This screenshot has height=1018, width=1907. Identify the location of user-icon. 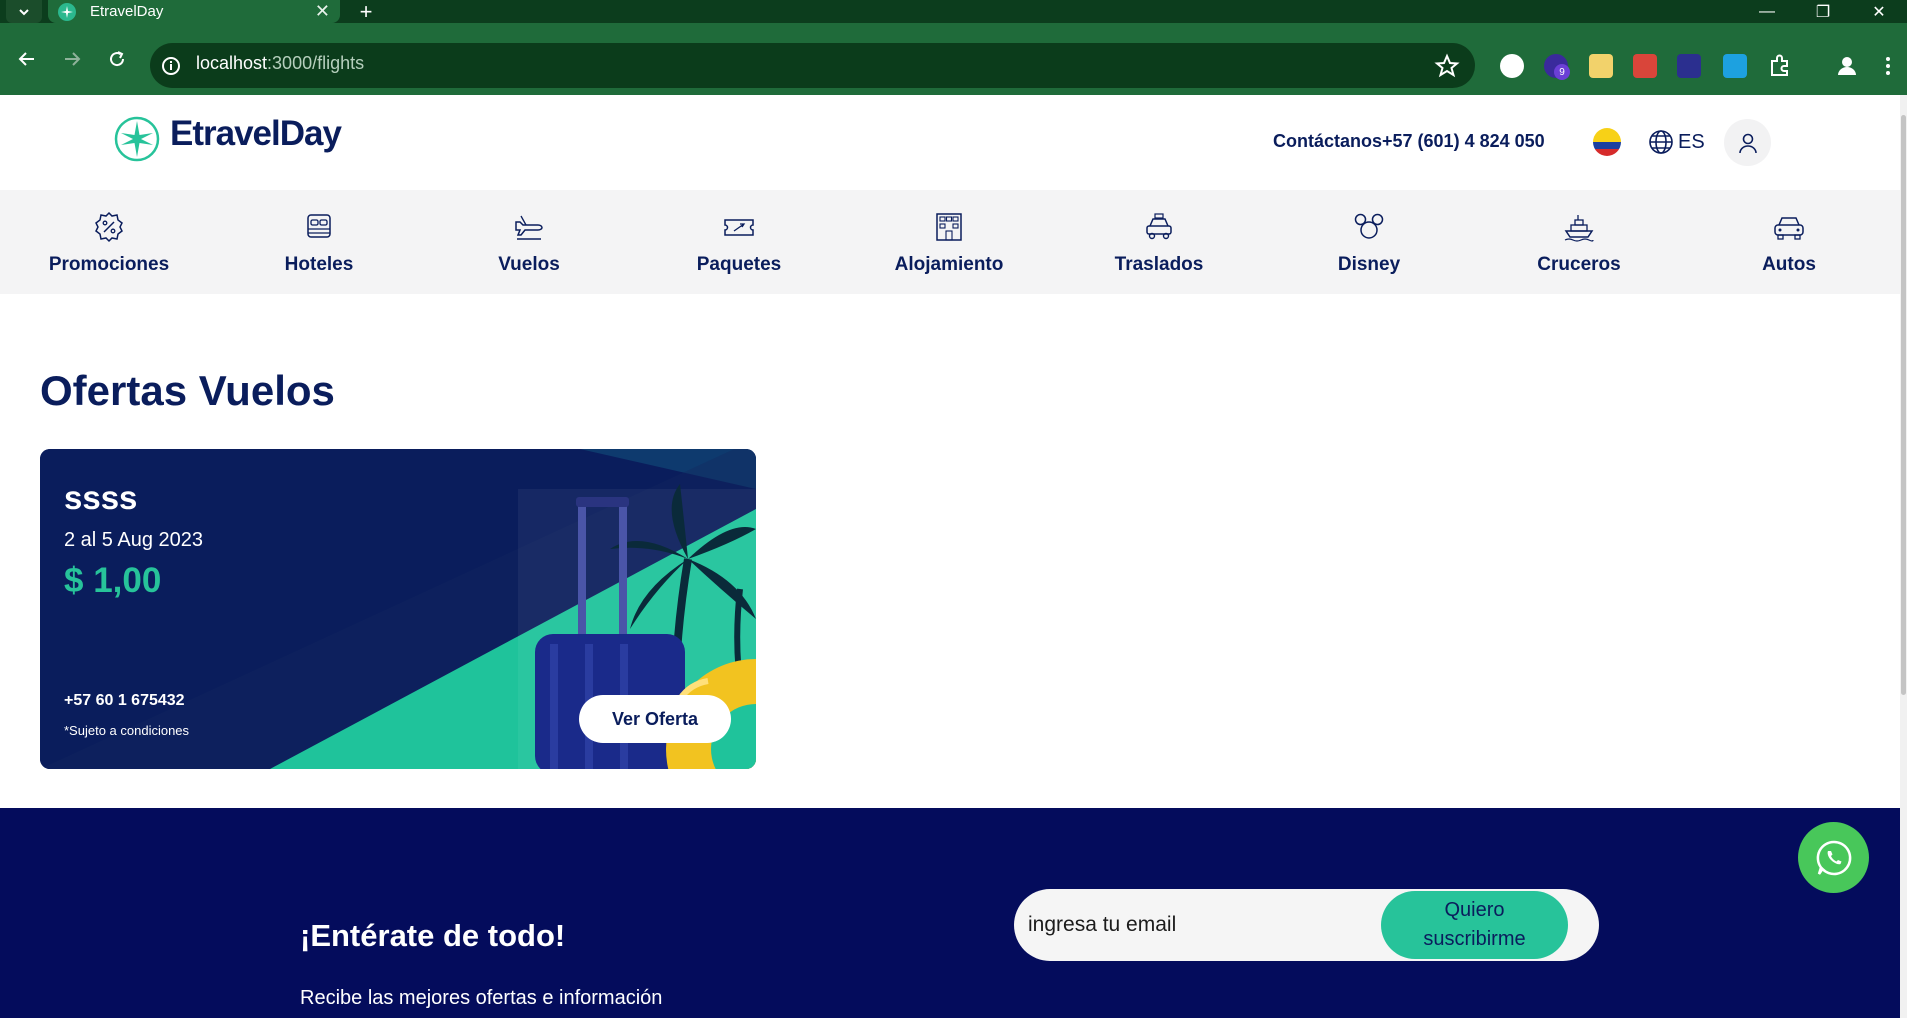
(1747, 143).